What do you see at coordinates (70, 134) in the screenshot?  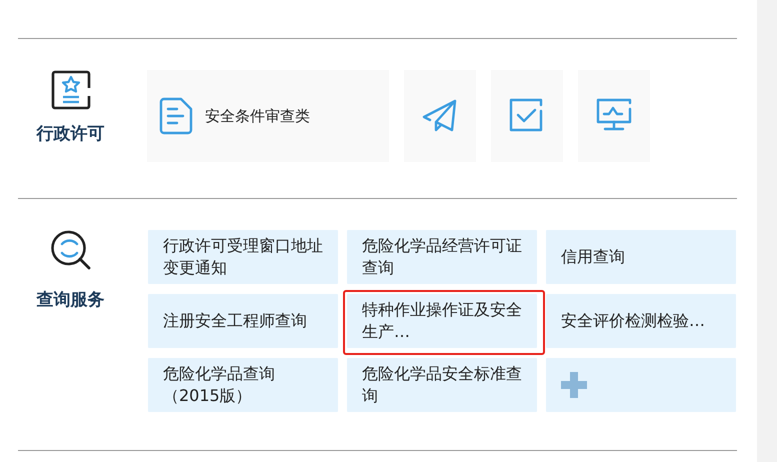 I see `section-title: 行政许可` at bounding box center [70, 134].